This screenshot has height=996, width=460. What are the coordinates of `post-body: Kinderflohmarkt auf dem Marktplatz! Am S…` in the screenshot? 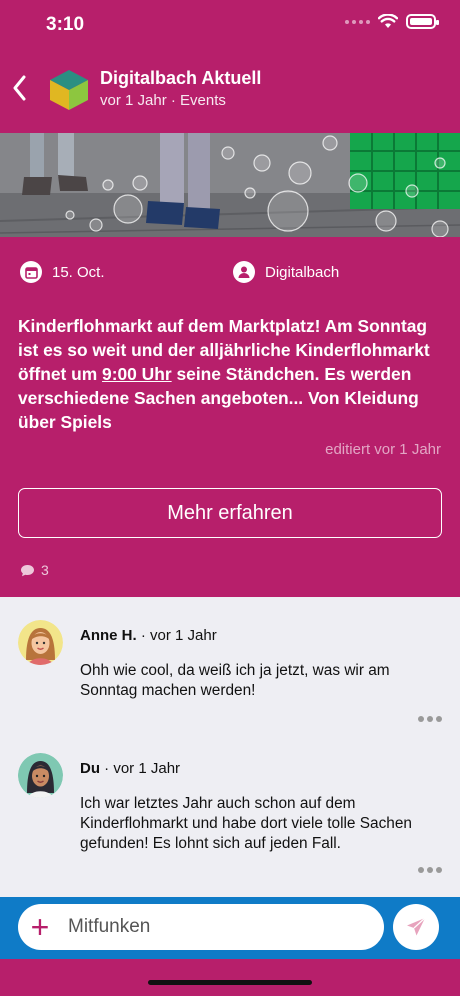 It's located at (229, 374).